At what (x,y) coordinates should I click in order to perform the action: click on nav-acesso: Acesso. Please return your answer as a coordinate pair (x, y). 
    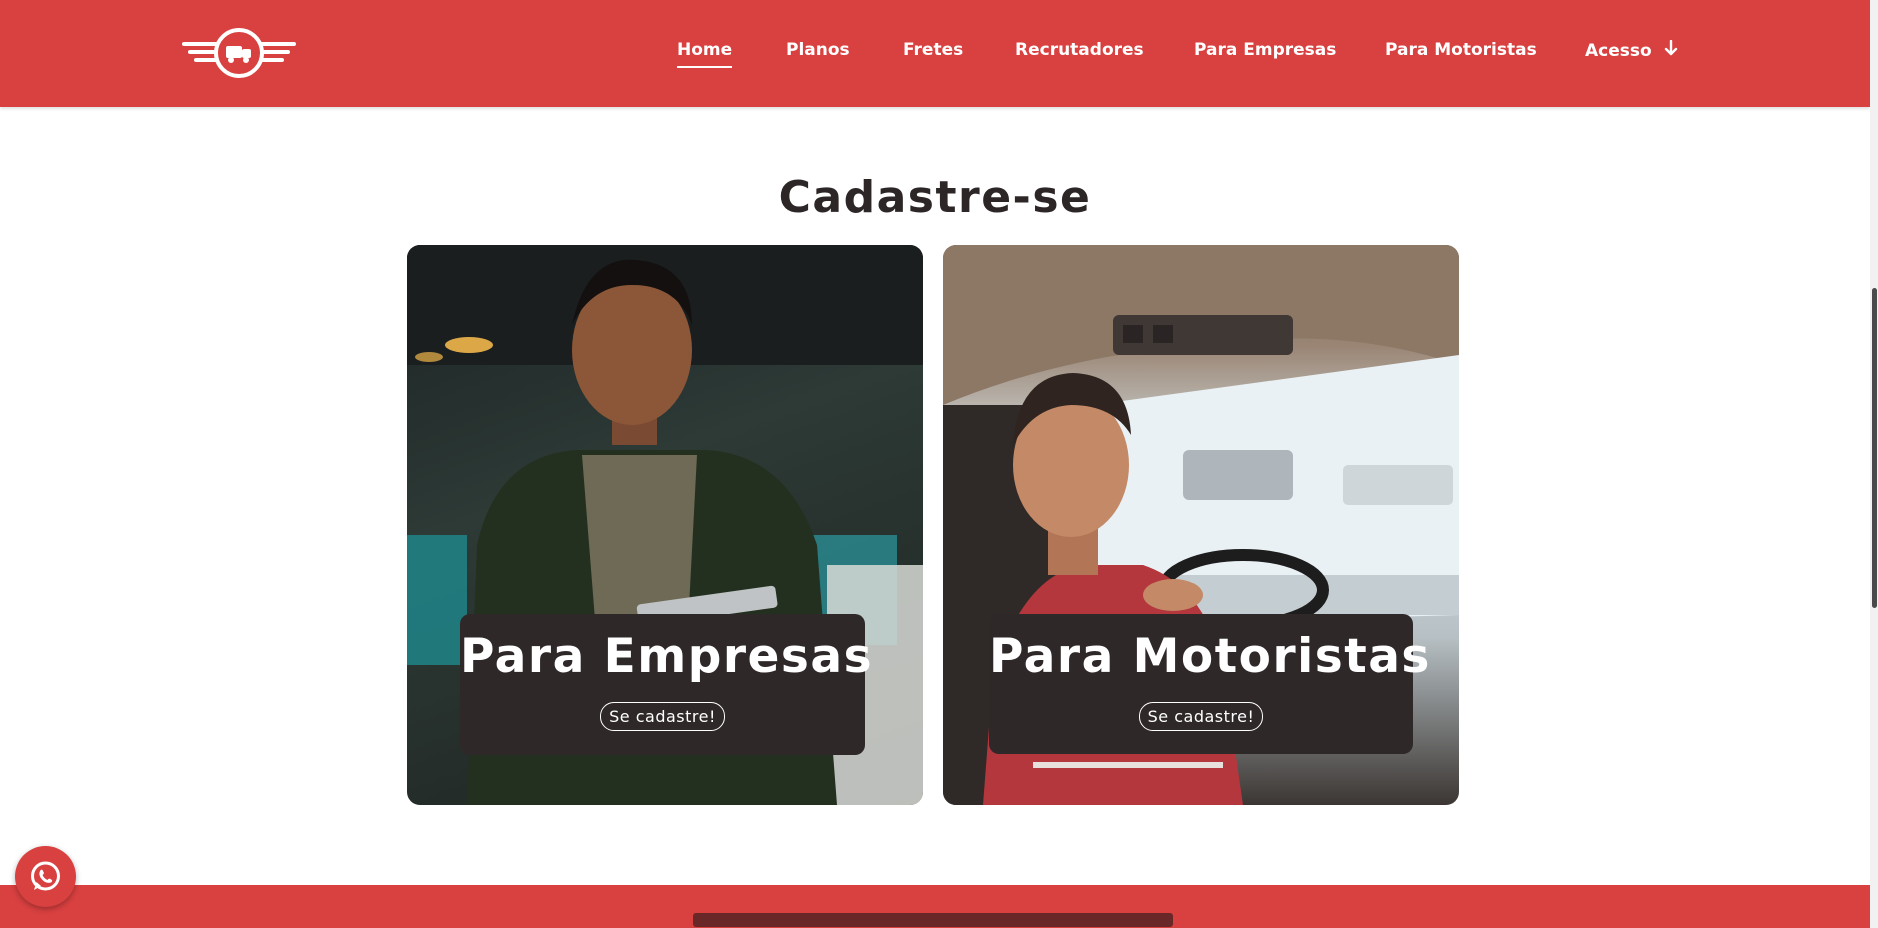
    Looking at the image, I should click on (1631, 50).